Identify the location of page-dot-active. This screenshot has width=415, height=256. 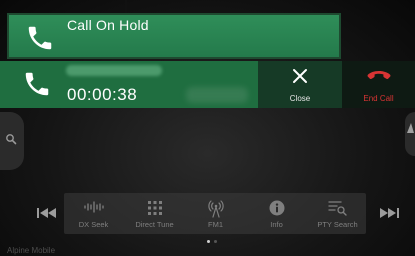
(208, 241).